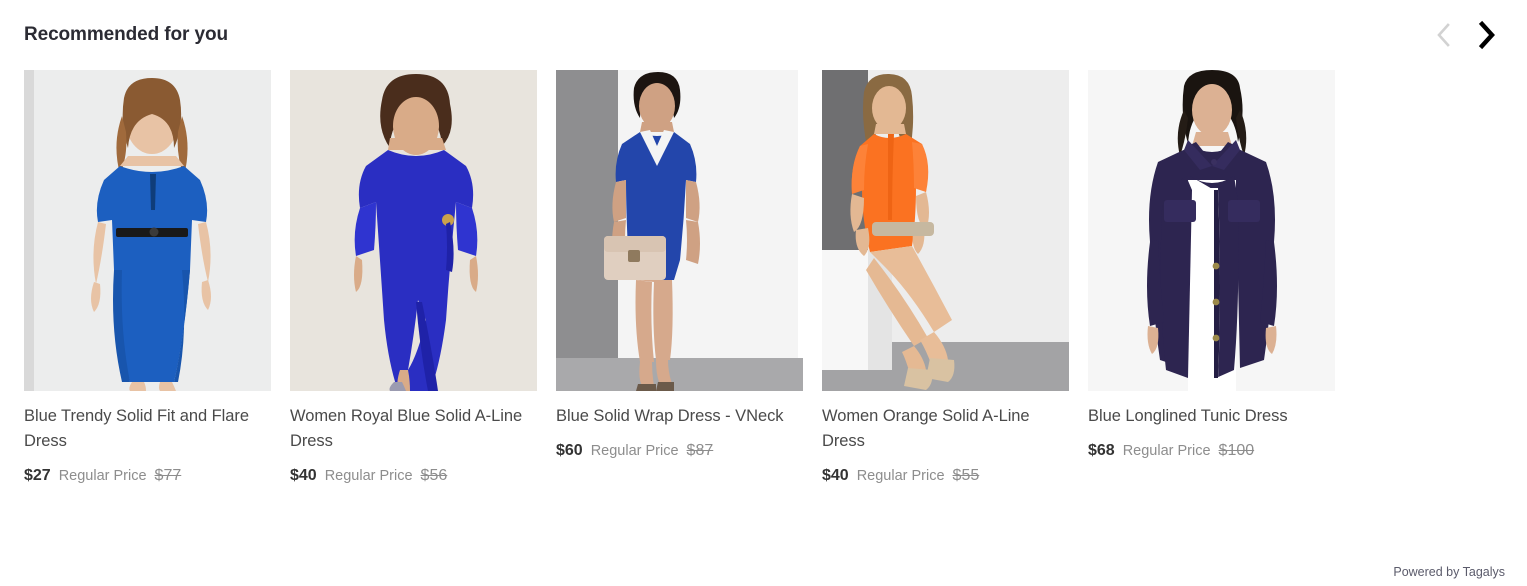 The height and width of the screenshot is (586, 1527). Describe the element at coordinates (126, 34) in the screenshot. I see `page-title: Recommended for you` at that location.